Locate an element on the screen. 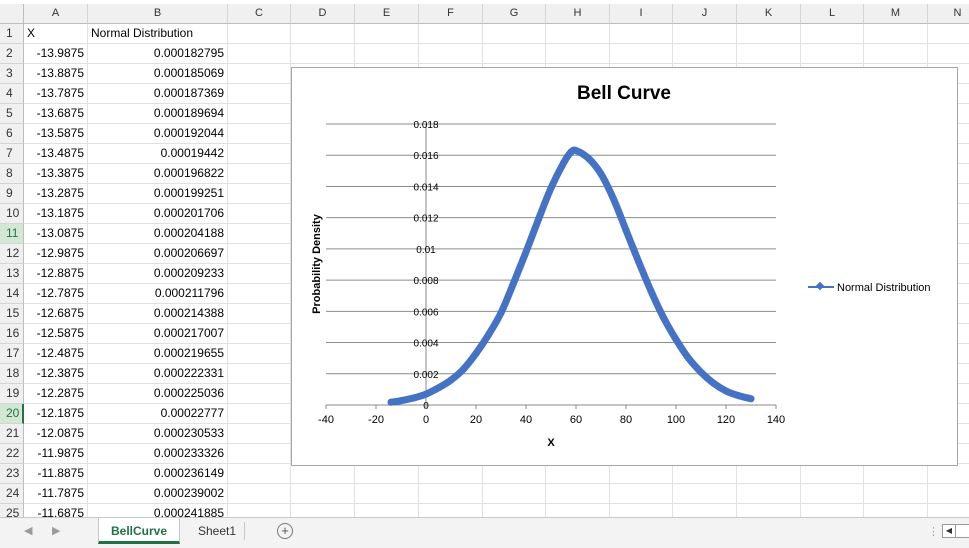 This screenshot has width=969, height=548. cell-x-value: -13.9875 is located at coordinates (56, 54).